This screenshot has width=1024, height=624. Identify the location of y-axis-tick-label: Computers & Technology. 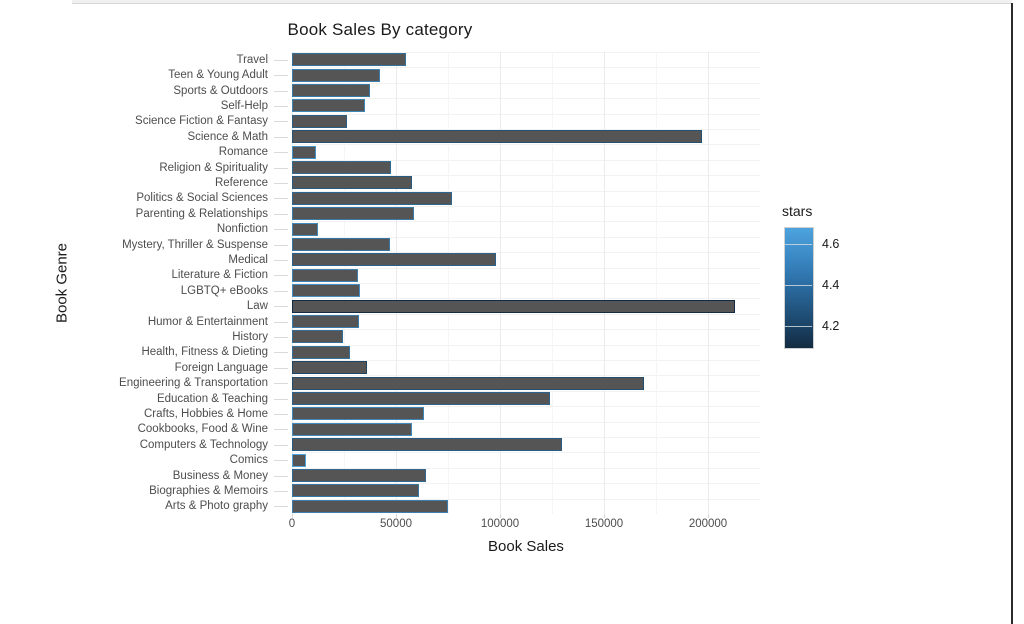
(203, 444).